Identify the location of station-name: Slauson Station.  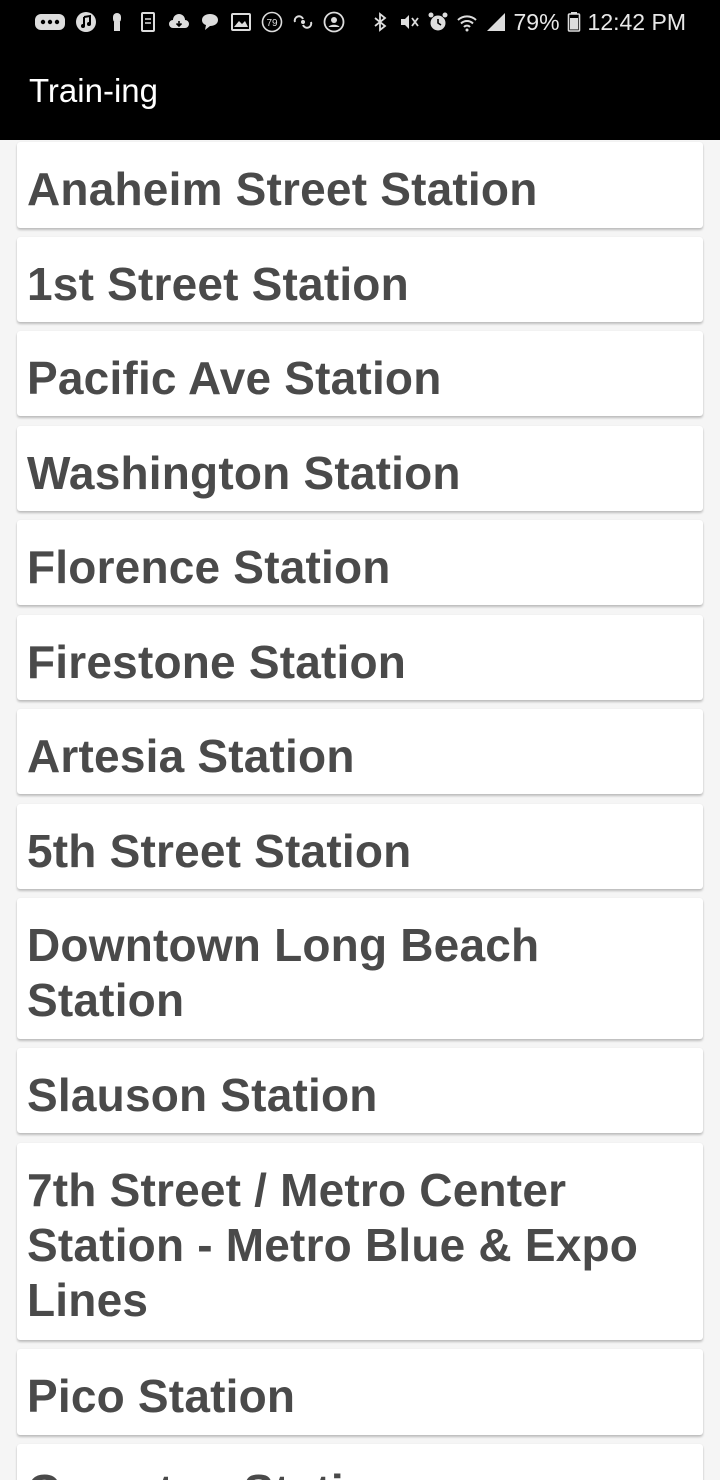
(202, 1095).